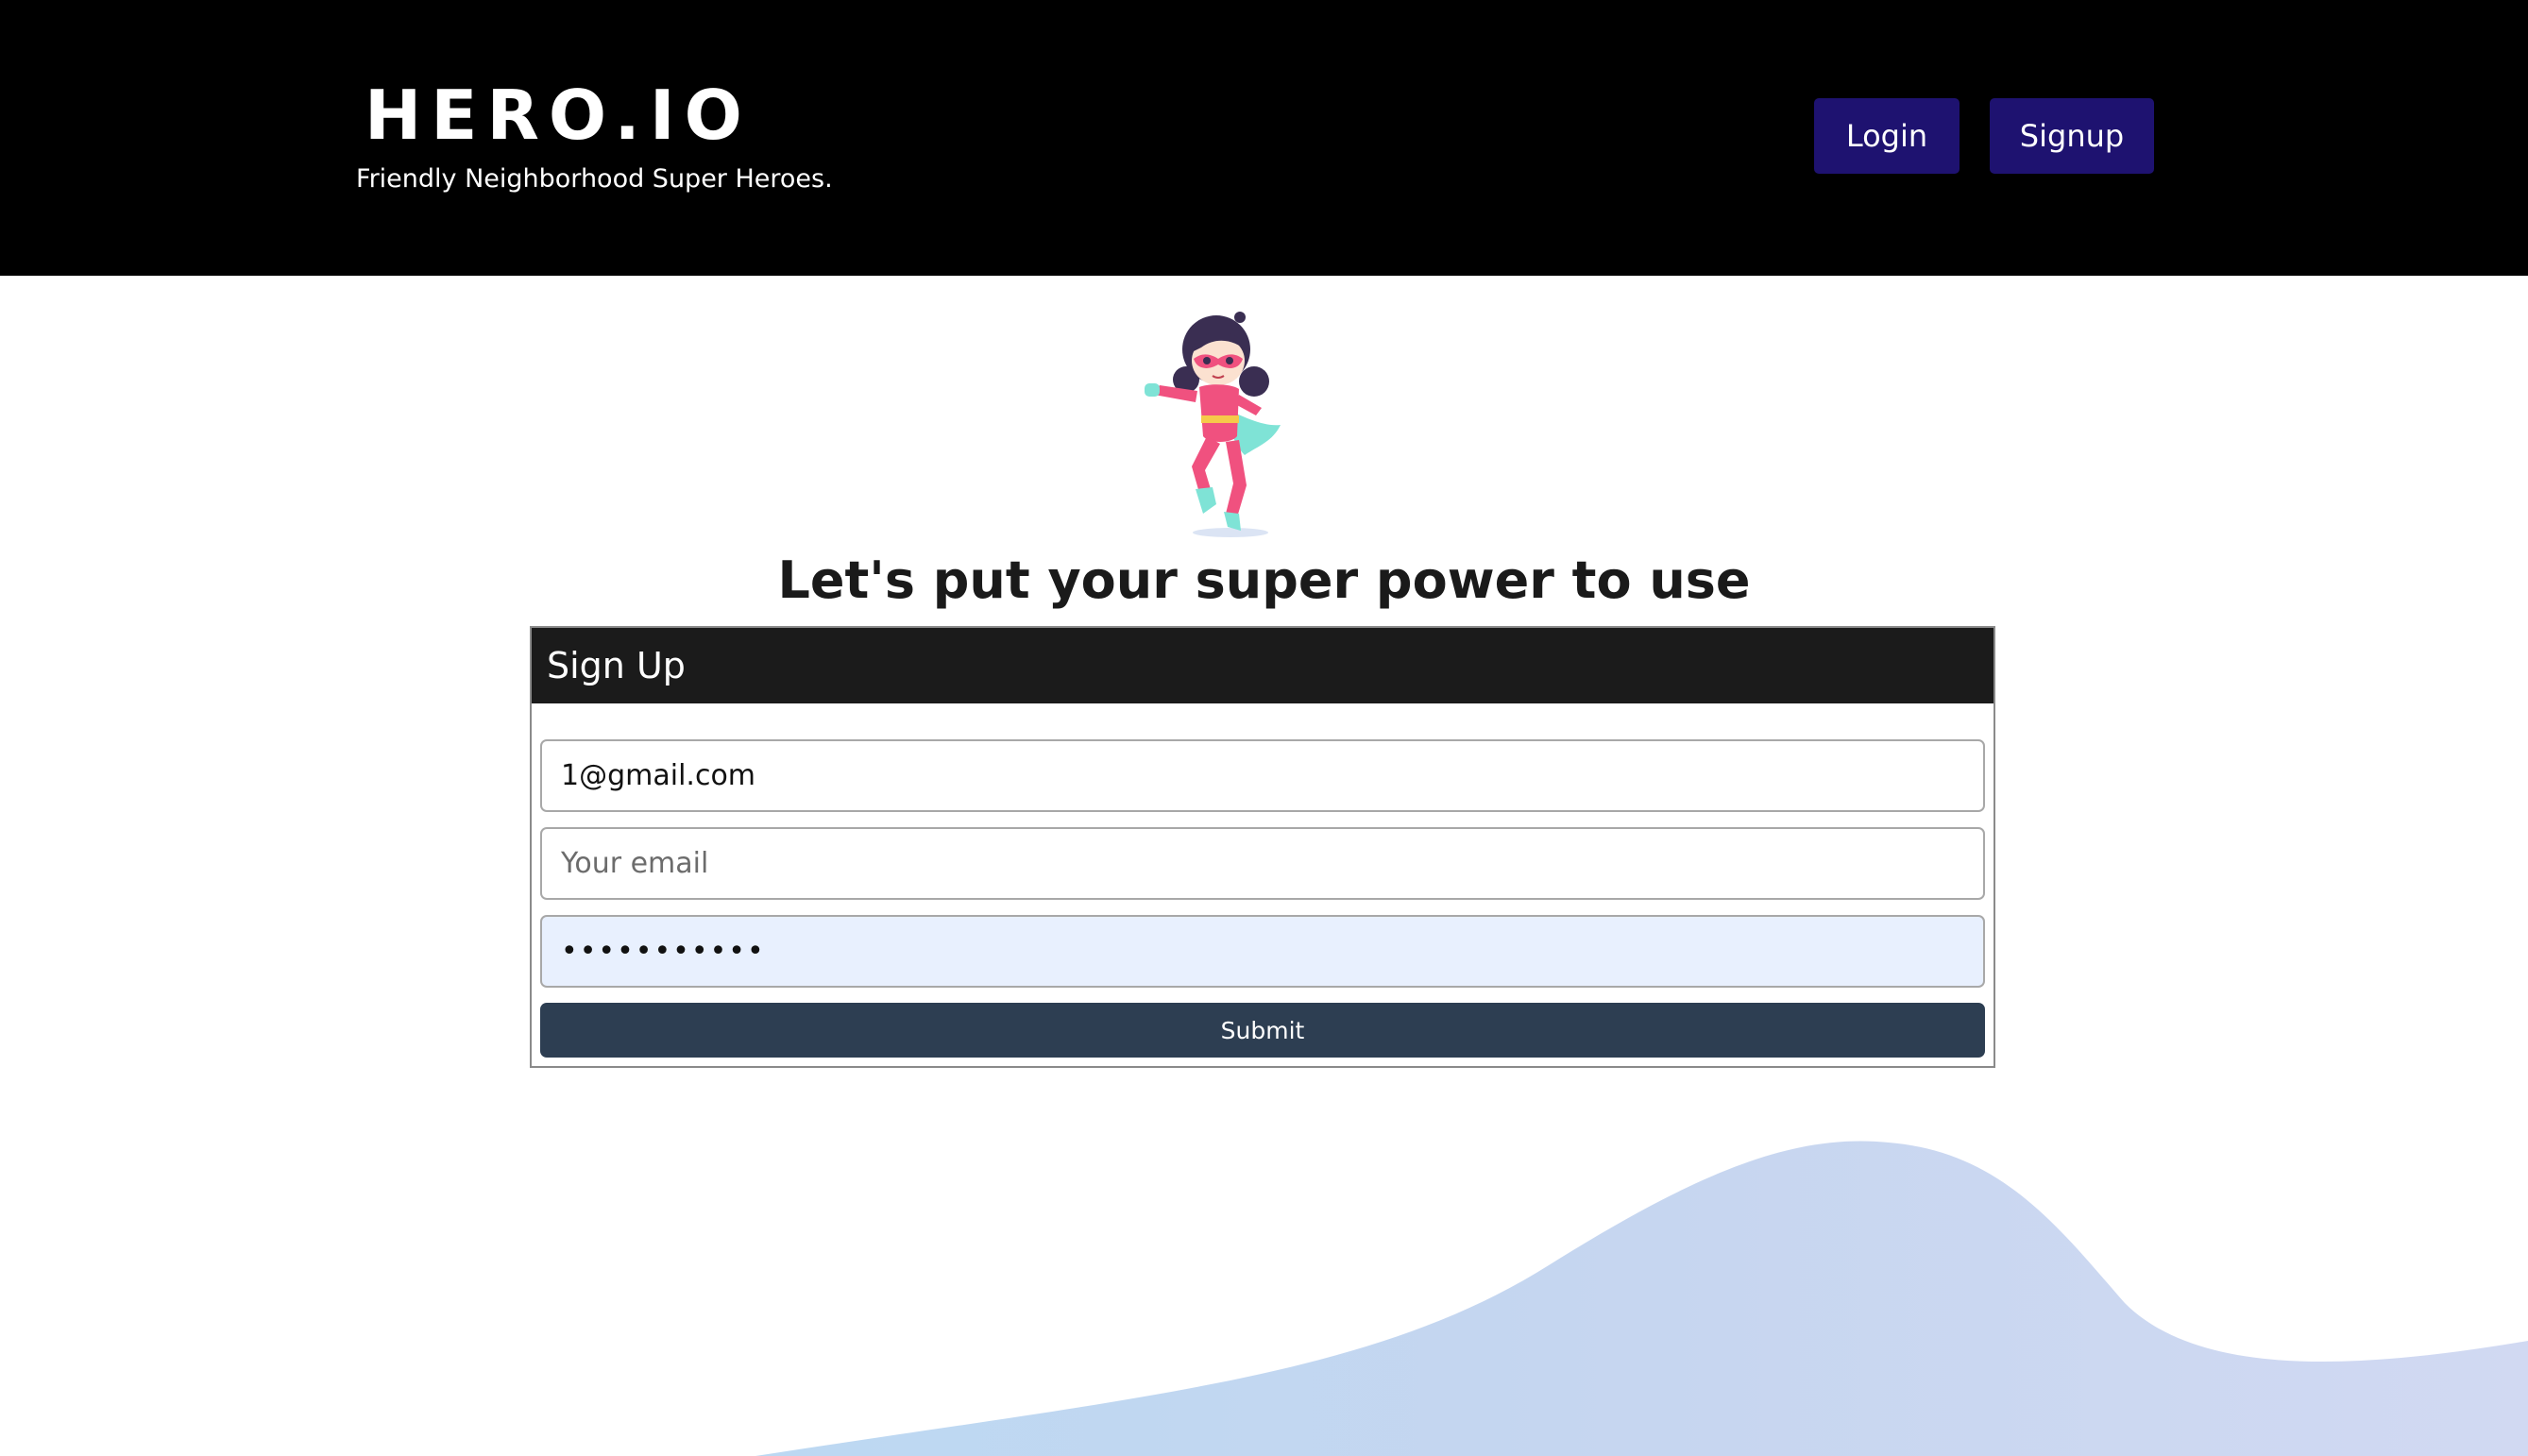 The image size is (2528, 1456). Describe the element at coordinates (1263, 665) in the screenshot. I see `signup-form-title: Sign Up` at that location.